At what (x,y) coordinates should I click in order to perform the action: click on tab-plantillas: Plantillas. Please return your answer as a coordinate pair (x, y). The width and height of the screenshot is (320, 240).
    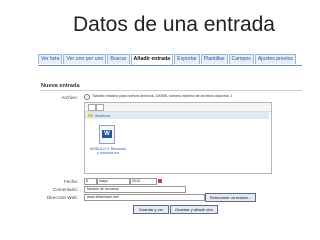
    Looking at the image, I should click on (214, 59).